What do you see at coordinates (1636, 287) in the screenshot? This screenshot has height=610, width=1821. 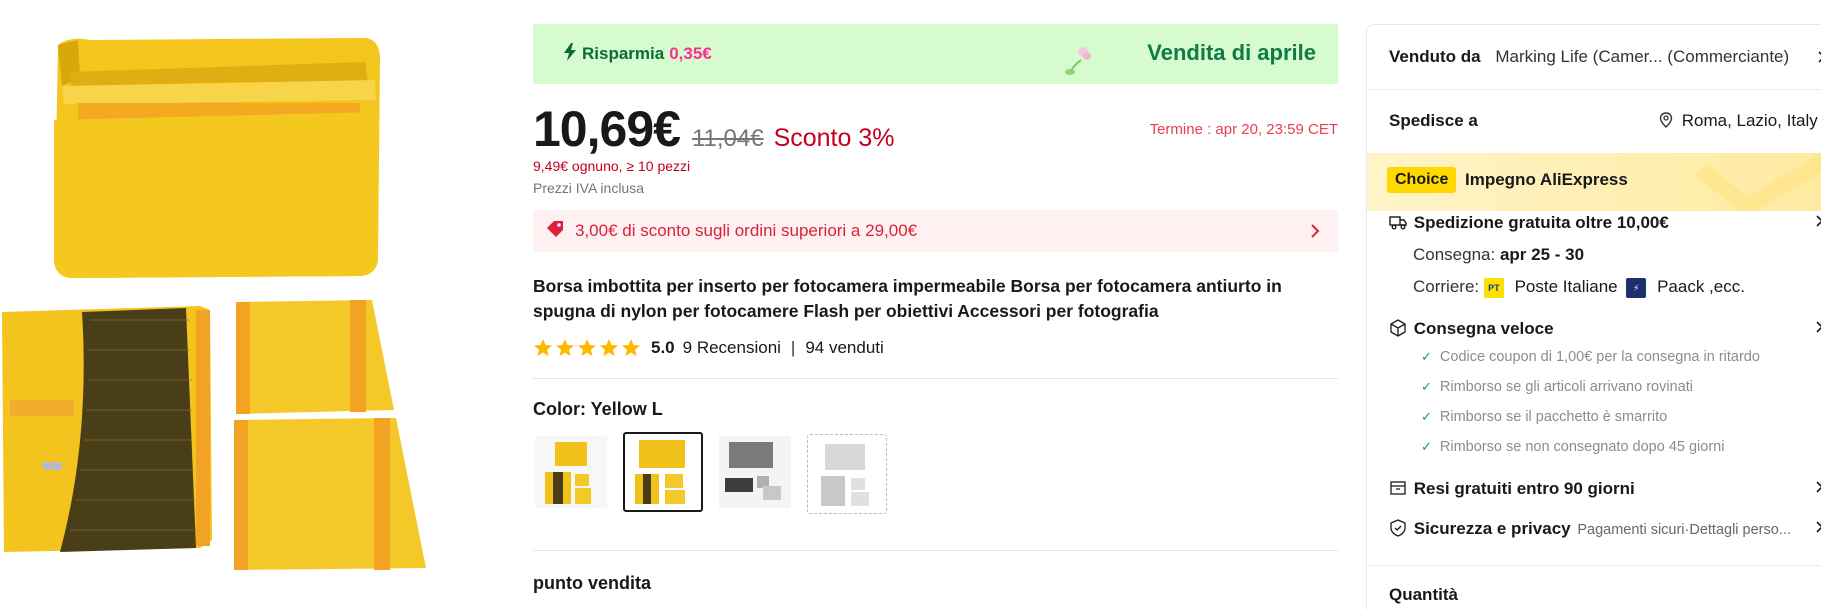 I see `paack-logo: ⚡` at bounding box center [1636, 287].